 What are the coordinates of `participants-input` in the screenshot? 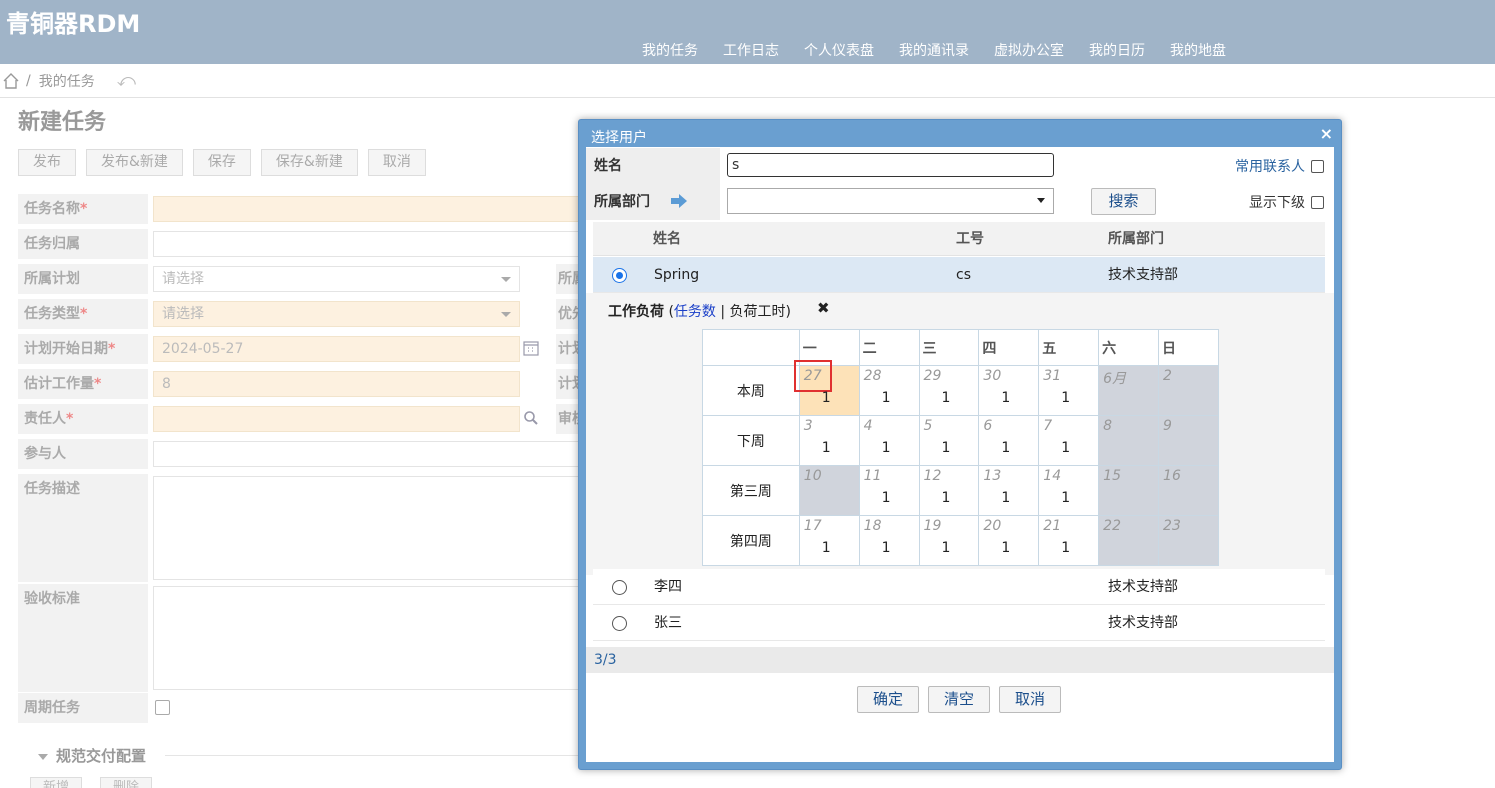 It's located at (378, 454).